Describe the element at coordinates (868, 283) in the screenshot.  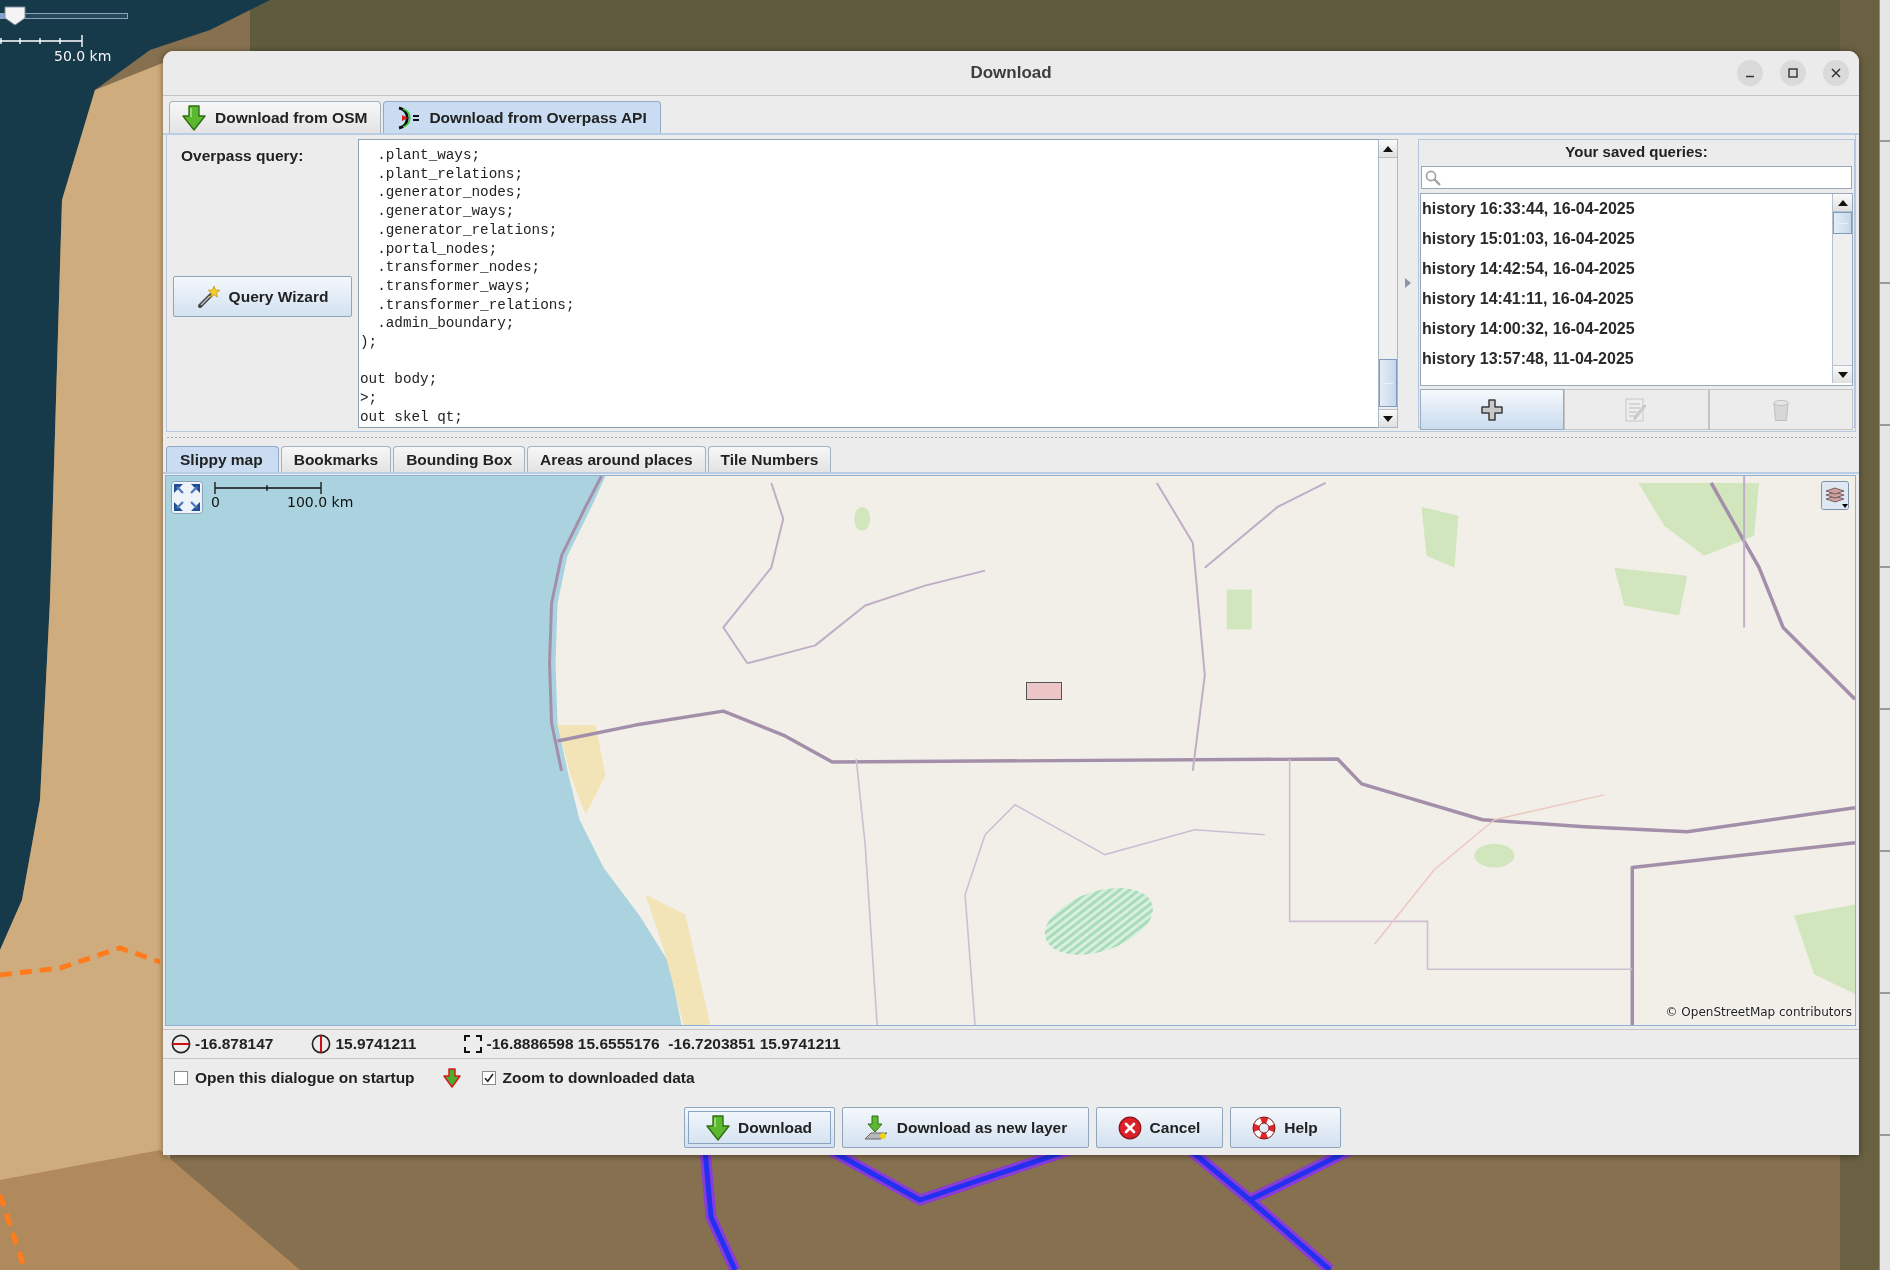
I see `query-text-field: .plant_ways; .plant_relations; .generator_nodes; .generator_ways; .generator_relations; .portal_nodes; .transformer_nodes; .transformer_ways; .transformer_relations; .admin_boundary; ); out body; >; out skel qt;` at that location.